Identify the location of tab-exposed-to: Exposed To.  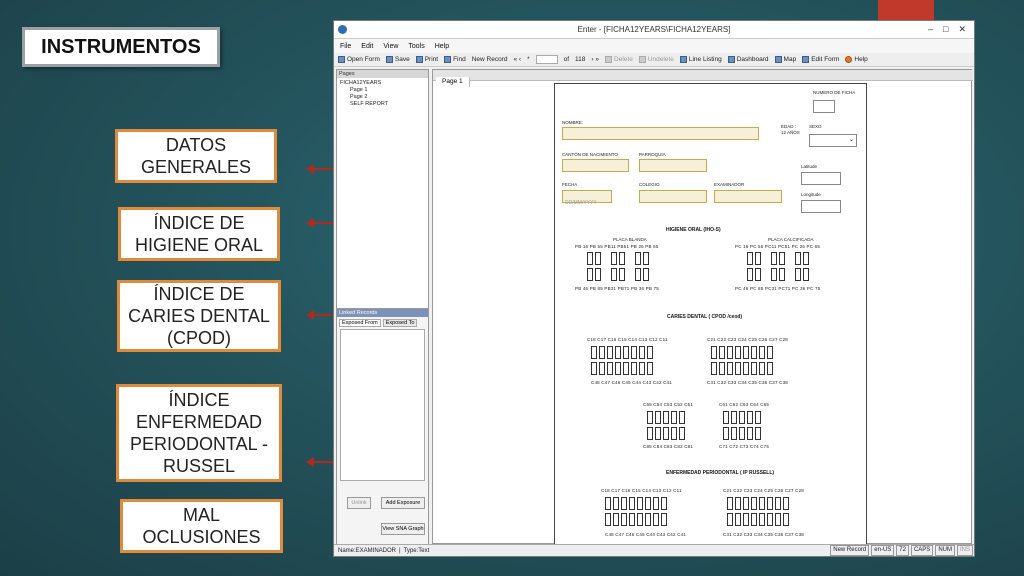
(400, 323).